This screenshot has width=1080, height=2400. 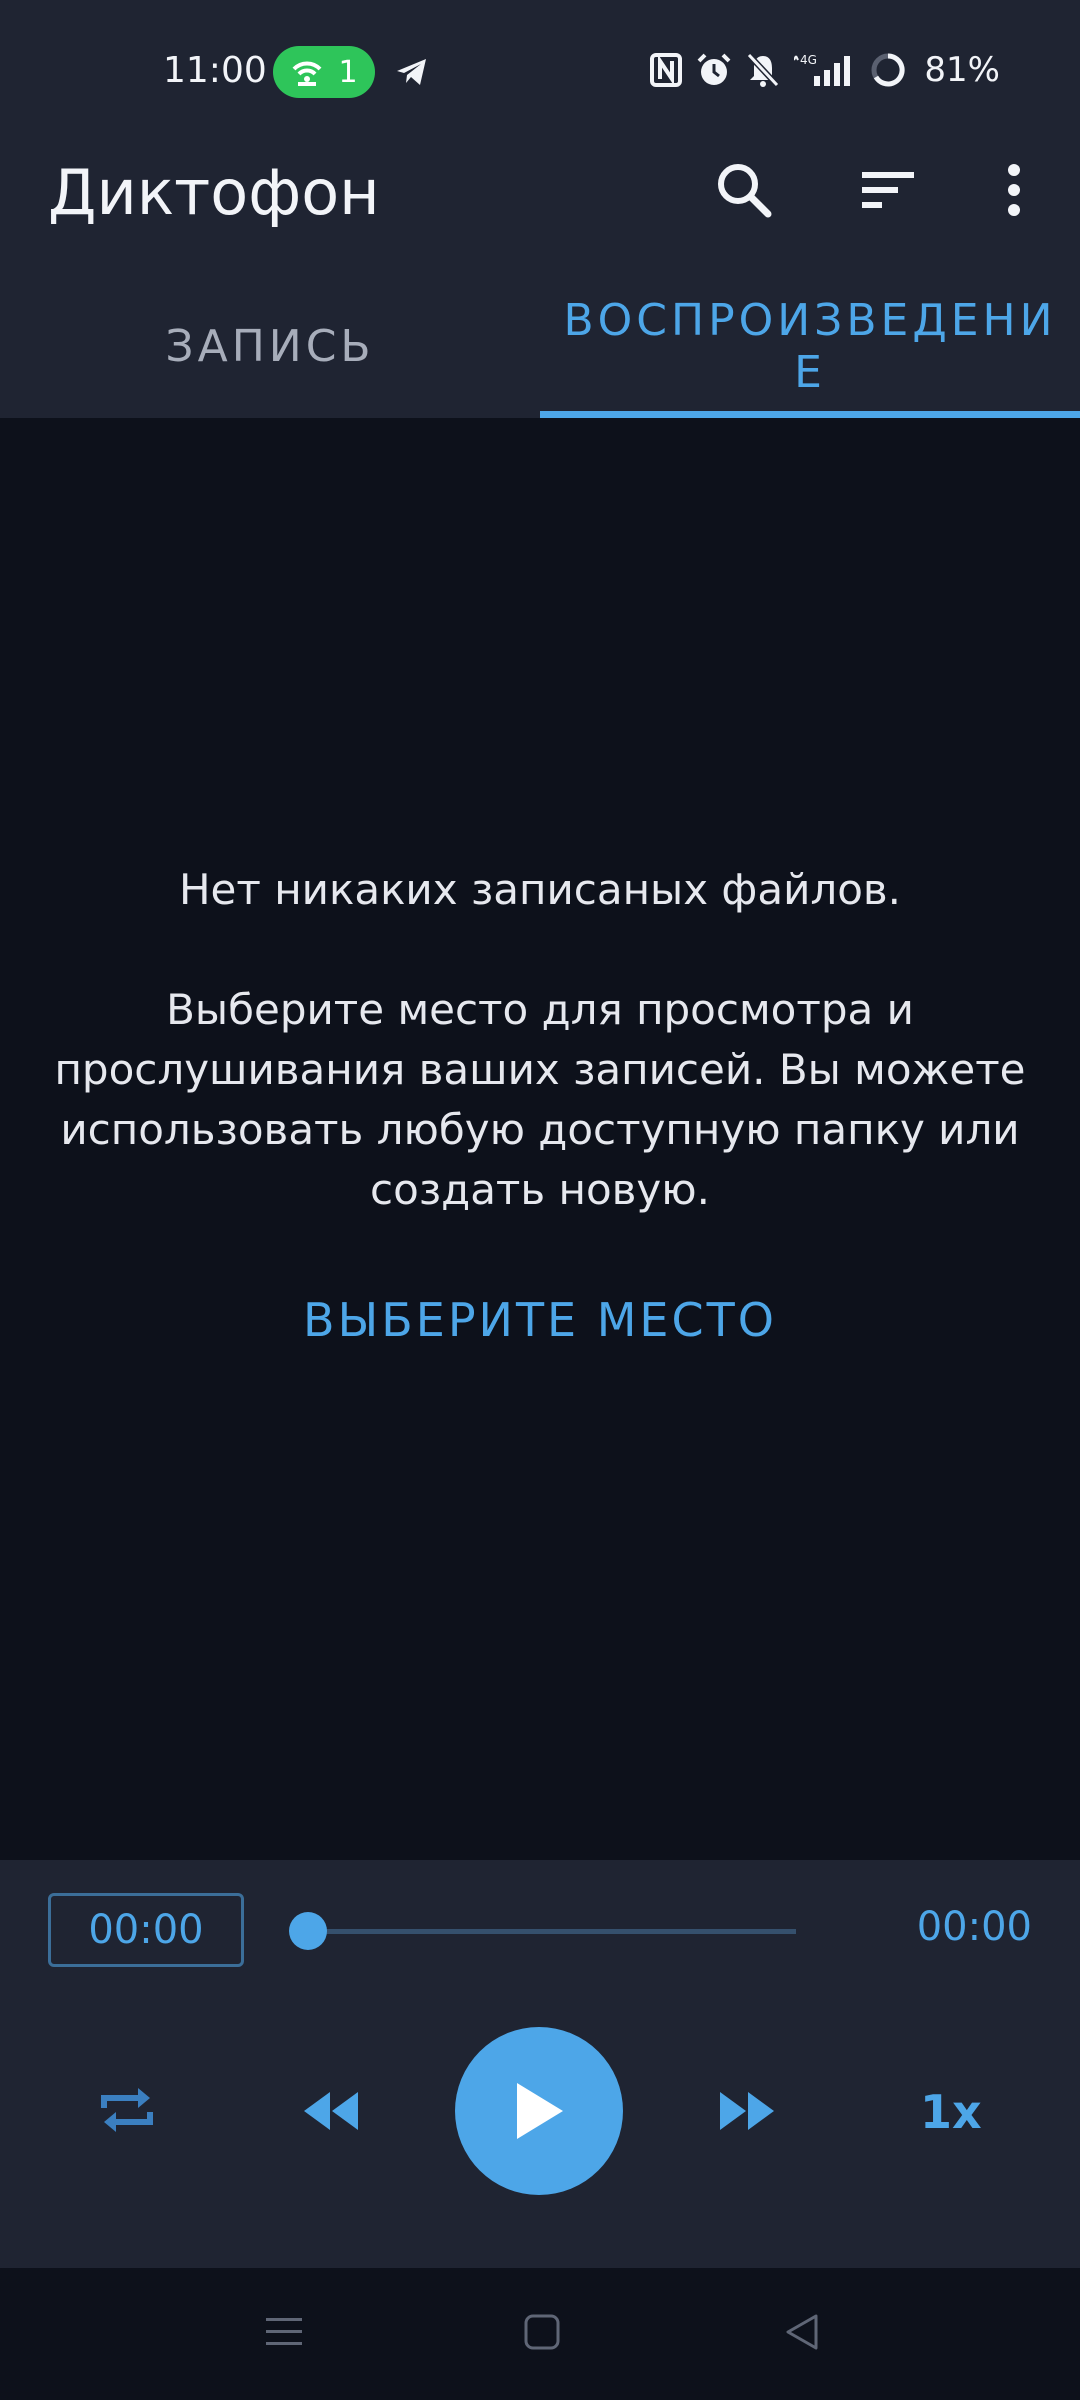 What do you see at coordinates (951, 2112) in the screenshot?
I see `playback-speed-button: 1x` at bounding box center [951, 2112].